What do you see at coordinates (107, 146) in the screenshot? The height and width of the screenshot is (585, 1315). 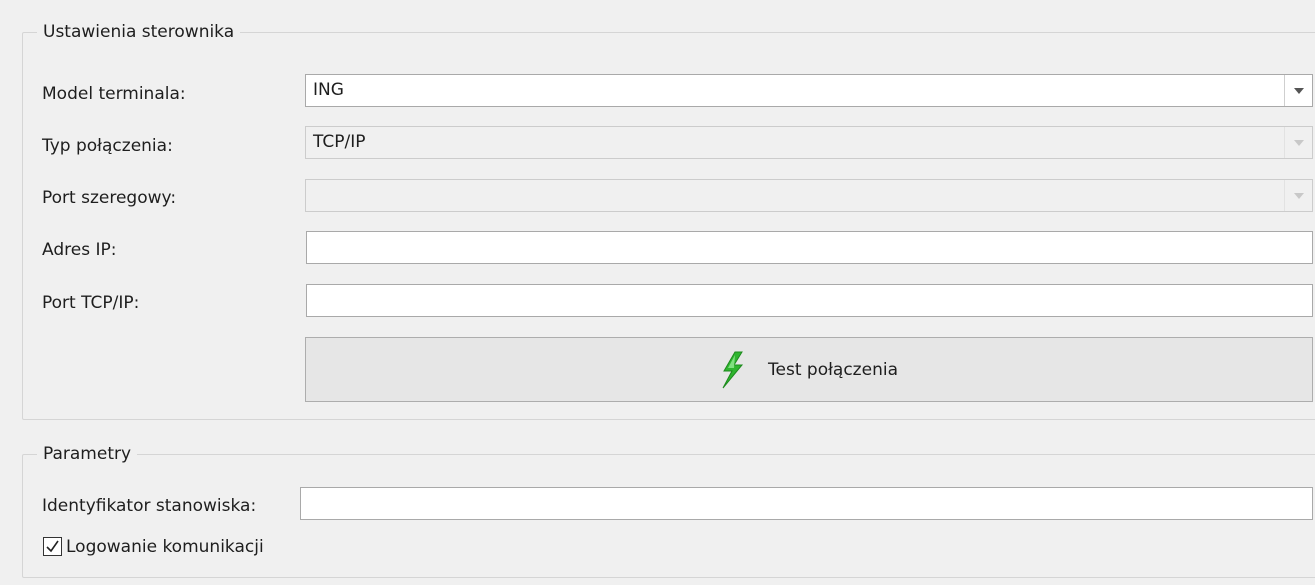 I see `connection-type-label: Typ połączenia:` at bounding box center [107, 146].